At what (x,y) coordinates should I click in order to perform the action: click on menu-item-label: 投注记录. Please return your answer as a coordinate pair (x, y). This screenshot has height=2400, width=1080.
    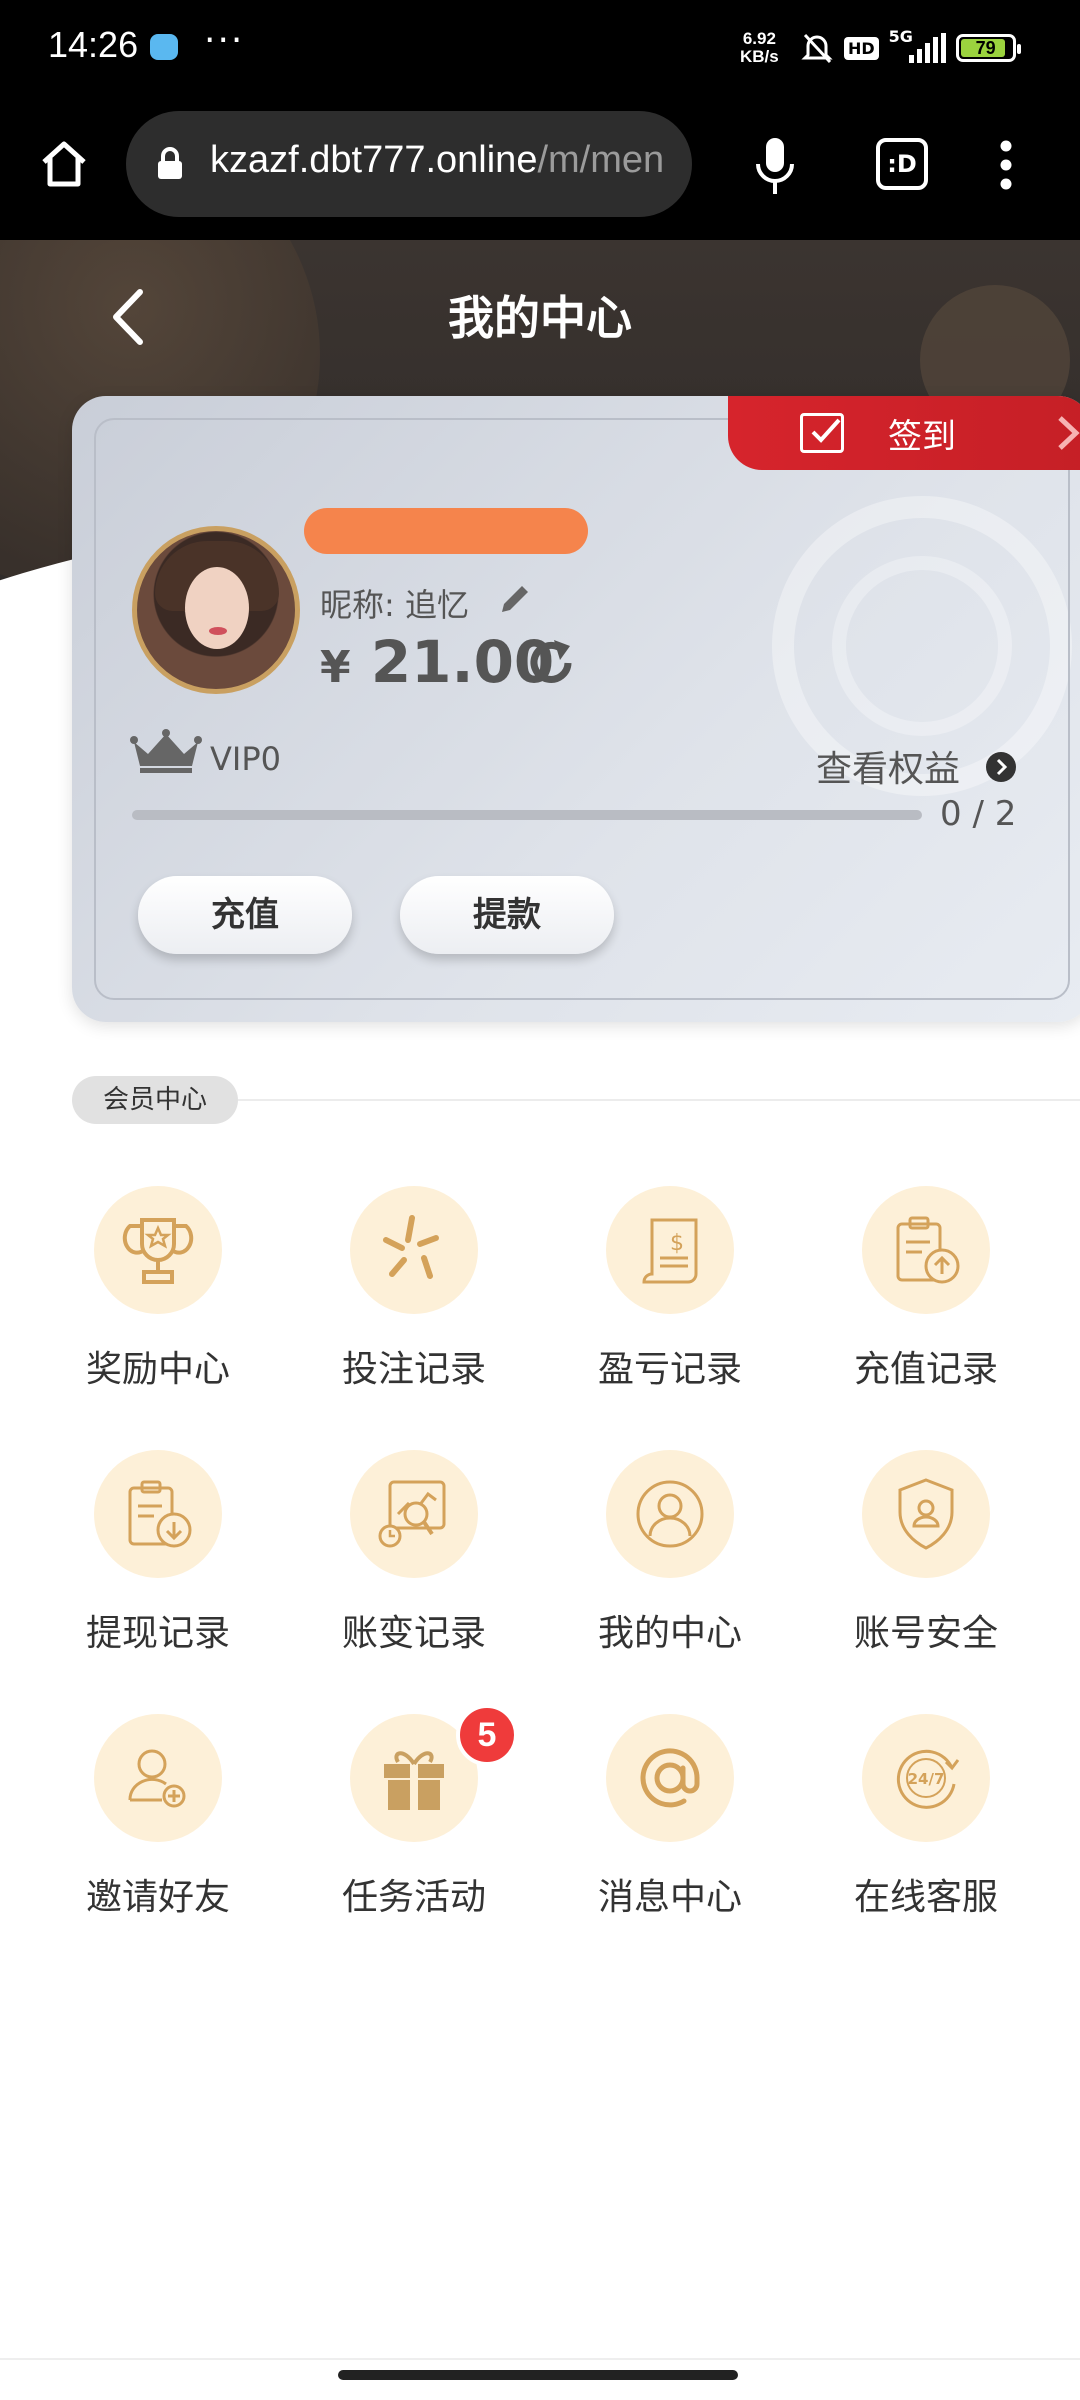
    Looking at the image, I should click on (413, 1369).